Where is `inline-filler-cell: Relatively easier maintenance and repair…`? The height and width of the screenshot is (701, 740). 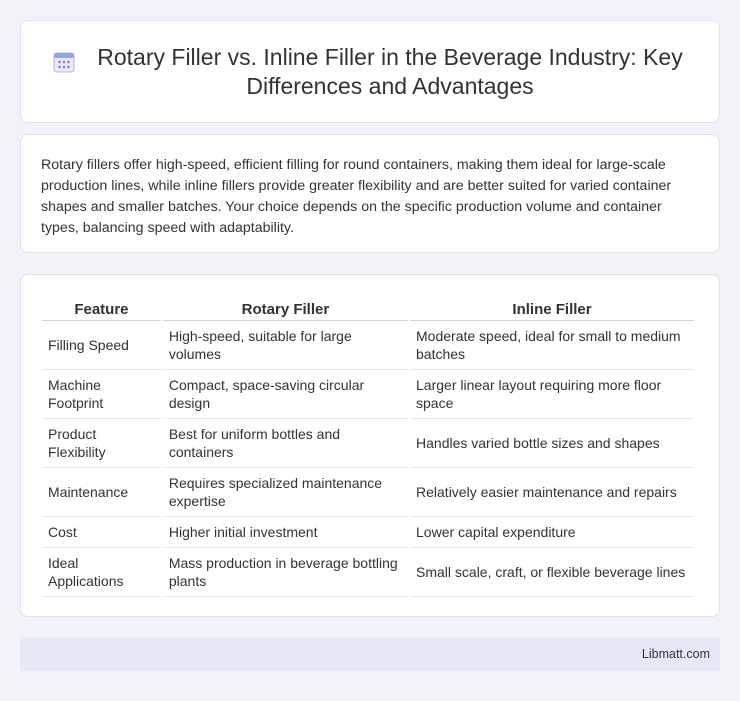
inline-filler-cell: Relatively easier maintenance and repair… is located at coordinates (552, 492).